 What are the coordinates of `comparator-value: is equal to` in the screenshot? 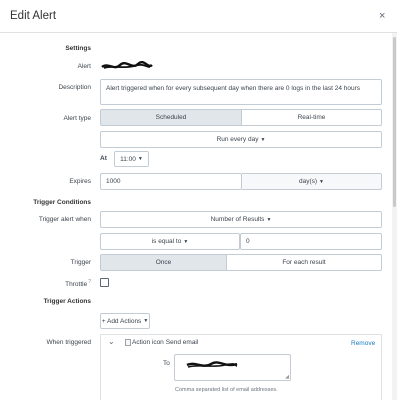 It's located at (166, 241).